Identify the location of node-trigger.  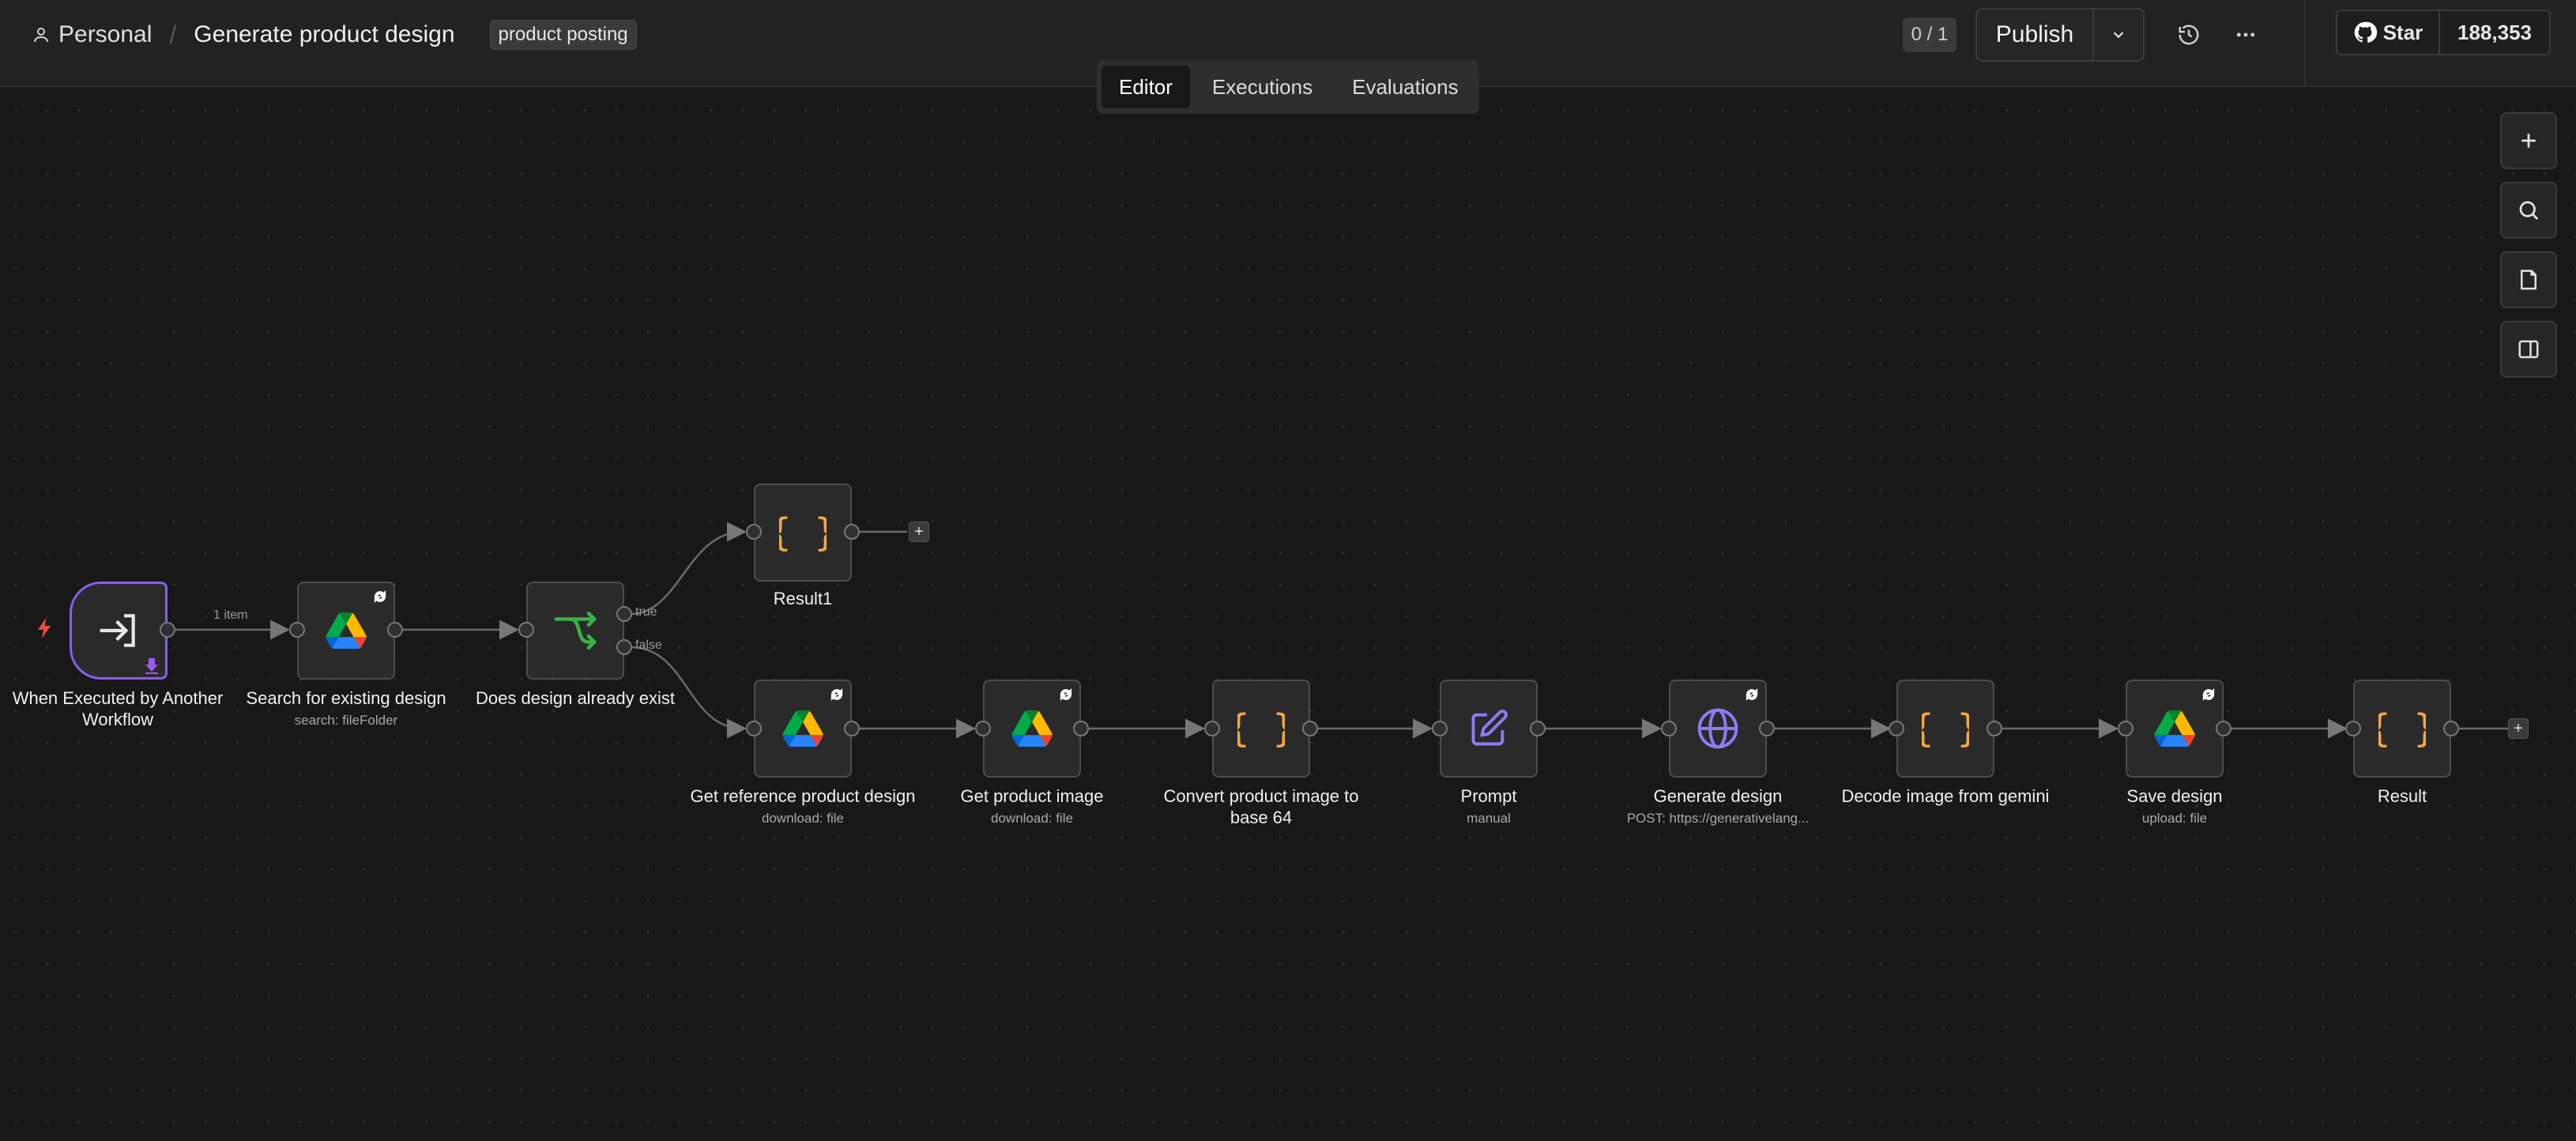
(119, 631).